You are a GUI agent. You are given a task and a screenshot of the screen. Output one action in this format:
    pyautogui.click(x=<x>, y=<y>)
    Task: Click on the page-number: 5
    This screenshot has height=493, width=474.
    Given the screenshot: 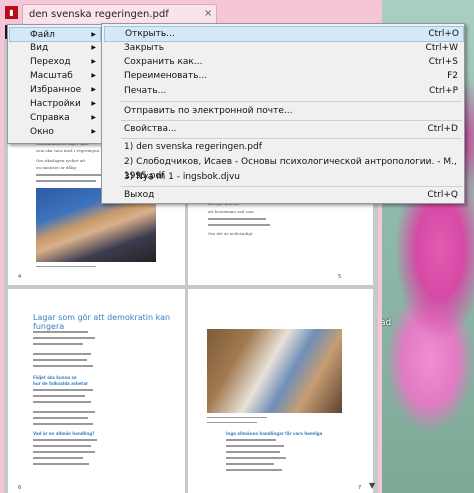 What is the action you would take?
    pyautogui.click(x=340, y=277)
    